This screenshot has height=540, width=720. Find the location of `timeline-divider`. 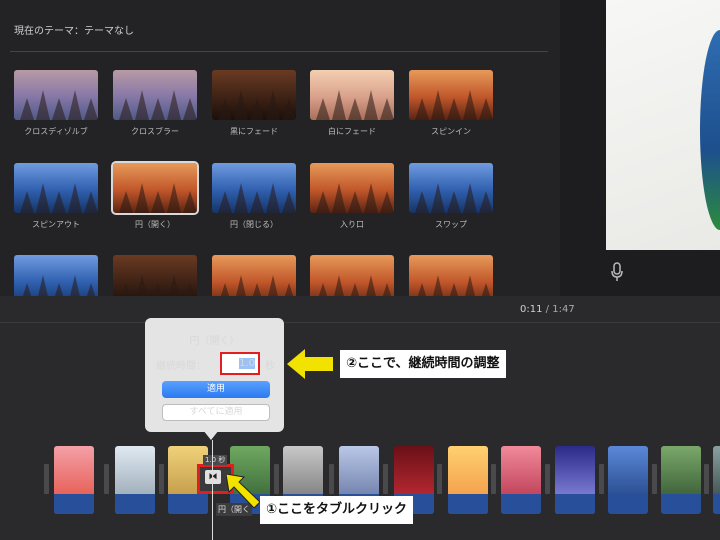

timeline-divider is located at coordinates (360, 322).